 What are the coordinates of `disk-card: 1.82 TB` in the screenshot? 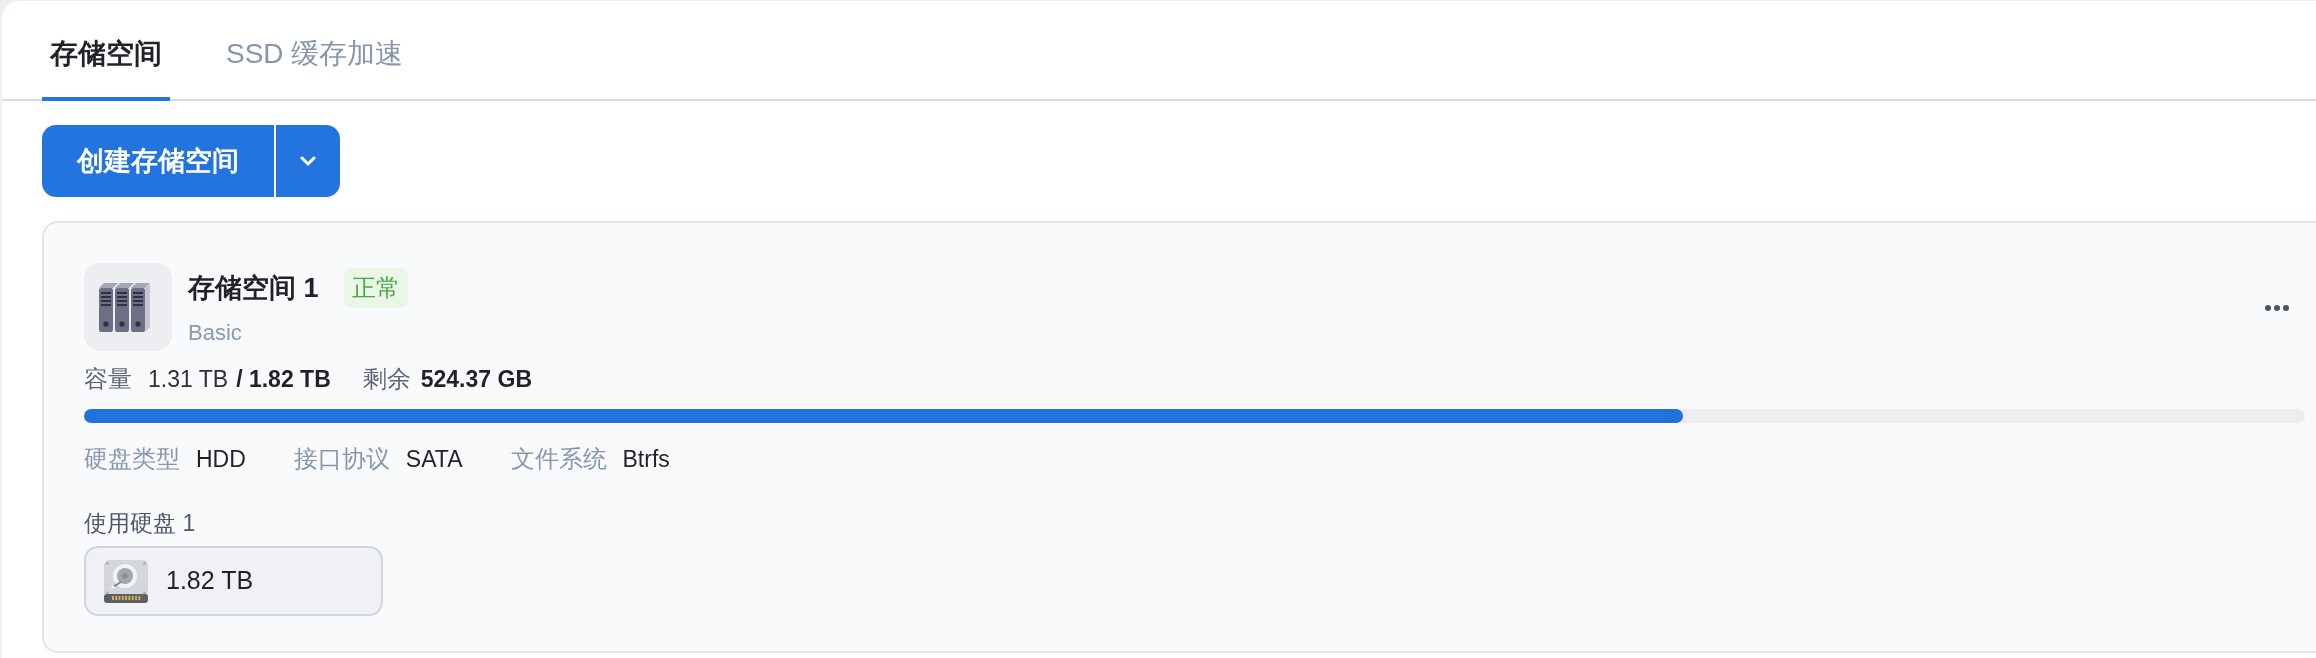 It's located at (233, 581).